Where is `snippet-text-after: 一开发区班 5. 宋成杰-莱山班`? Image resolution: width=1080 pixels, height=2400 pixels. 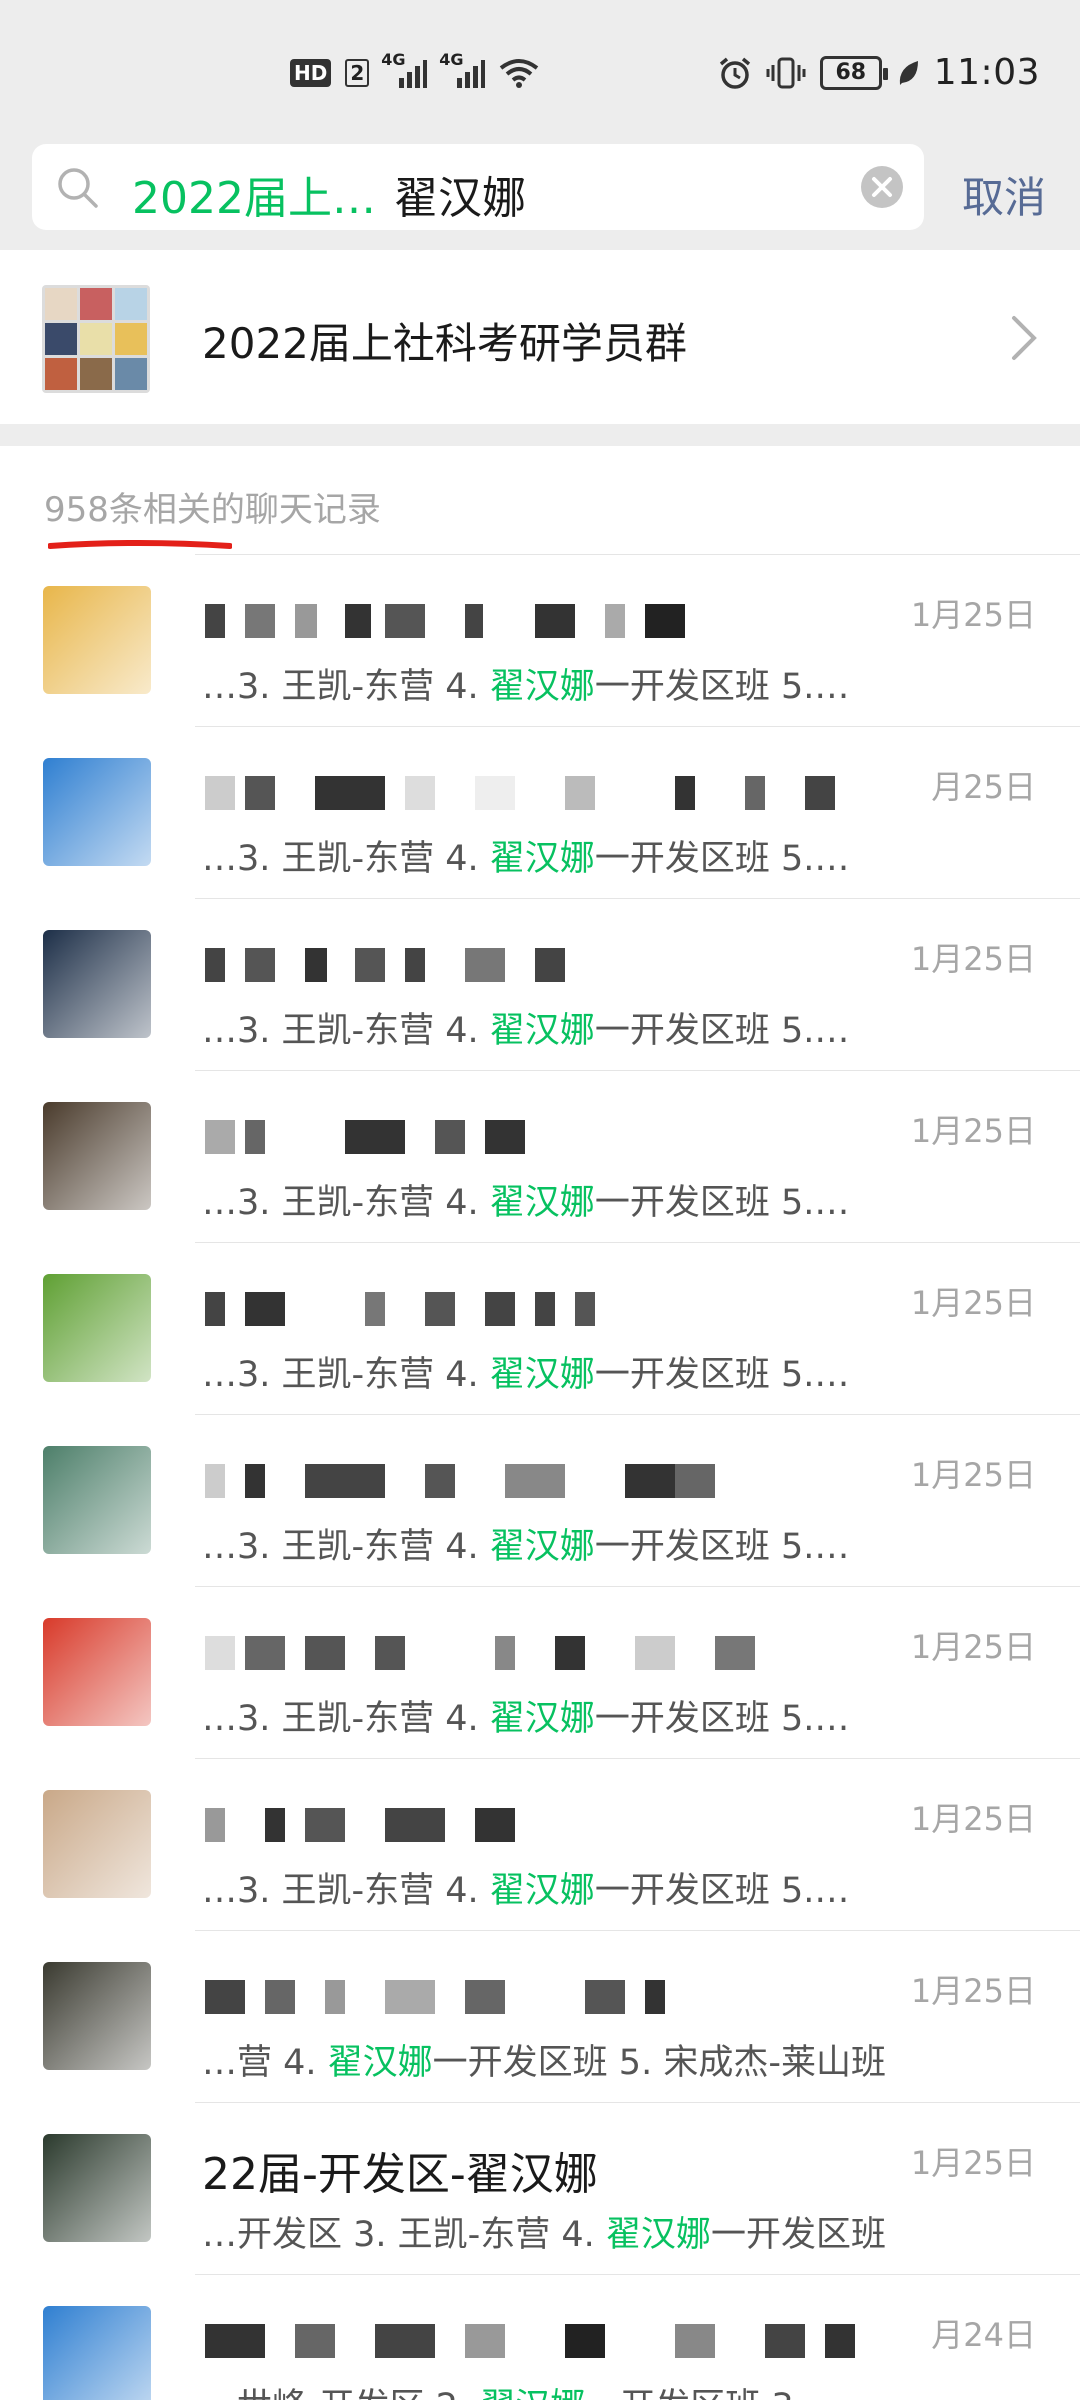
snippet-text-after: 一开发区班 5. 宋成杰-莱山班 is located at coordinates (659, 2063).